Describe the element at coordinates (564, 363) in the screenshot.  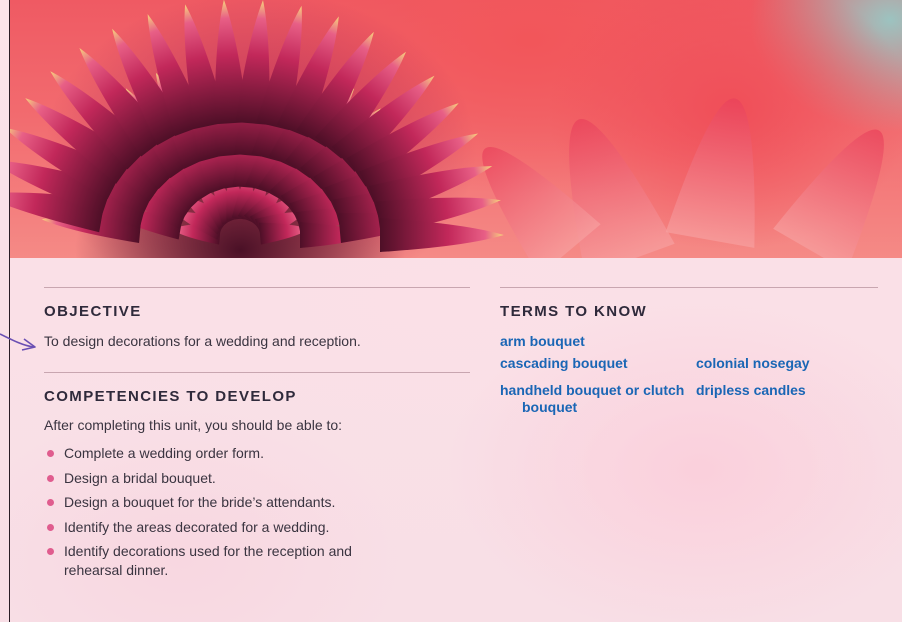
I see `term-cascading-bouquet: cascading bouquet` at that location.